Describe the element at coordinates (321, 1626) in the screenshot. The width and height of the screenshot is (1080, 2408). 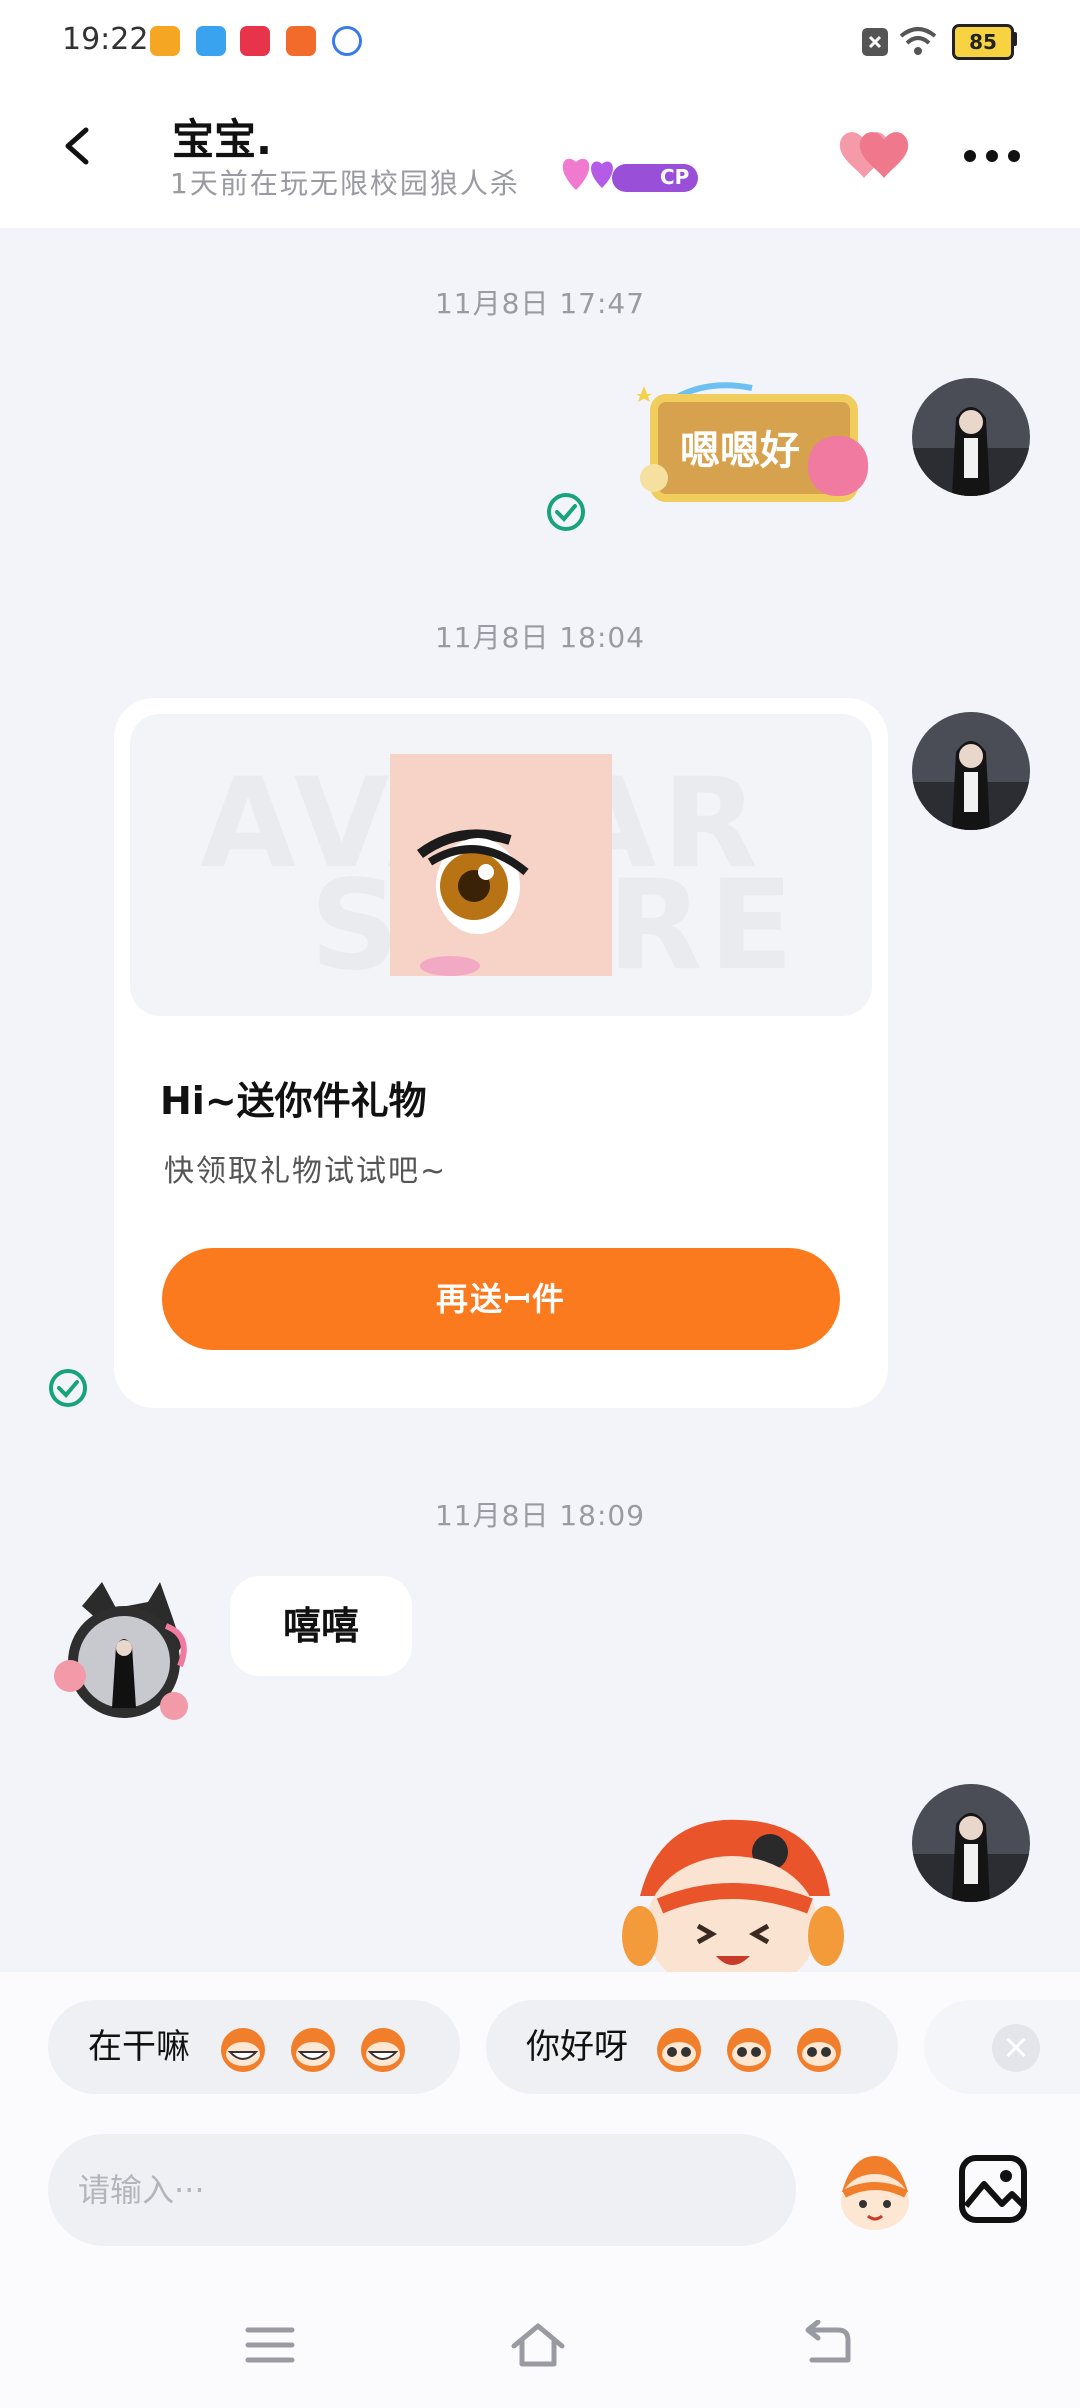
I see `received-message-bubble: 嘻嘻` at that location.